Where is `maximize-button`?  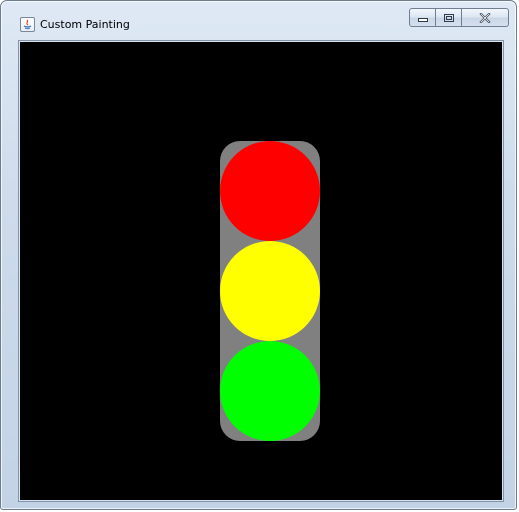
maximize-button is located at coordinates (449, 17).